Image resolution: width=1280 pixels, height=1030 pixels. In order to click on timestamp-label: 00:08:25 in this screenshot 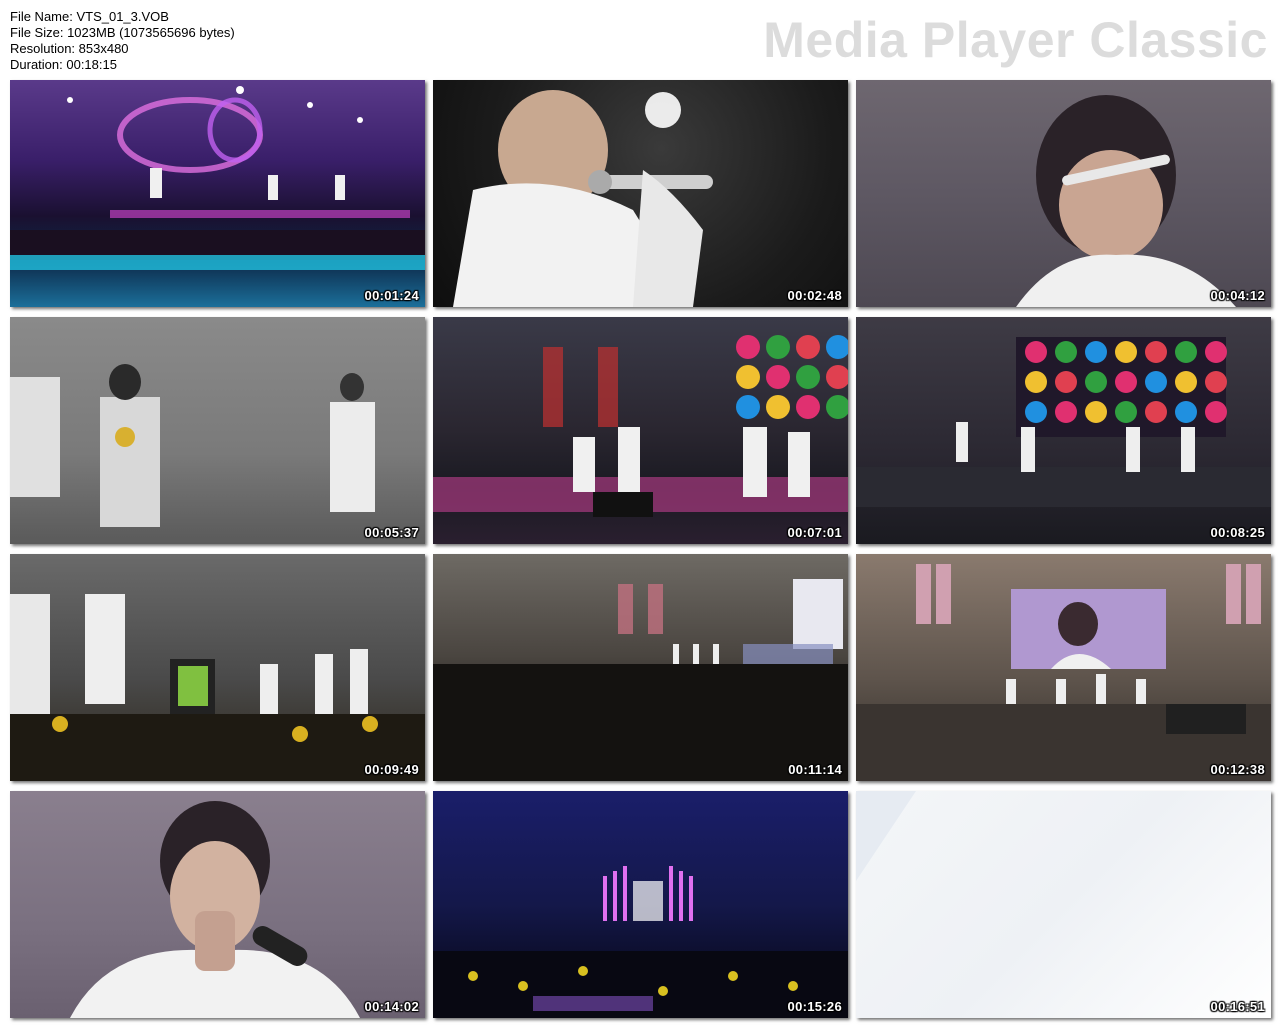, I will do `click(1237, 532)`.